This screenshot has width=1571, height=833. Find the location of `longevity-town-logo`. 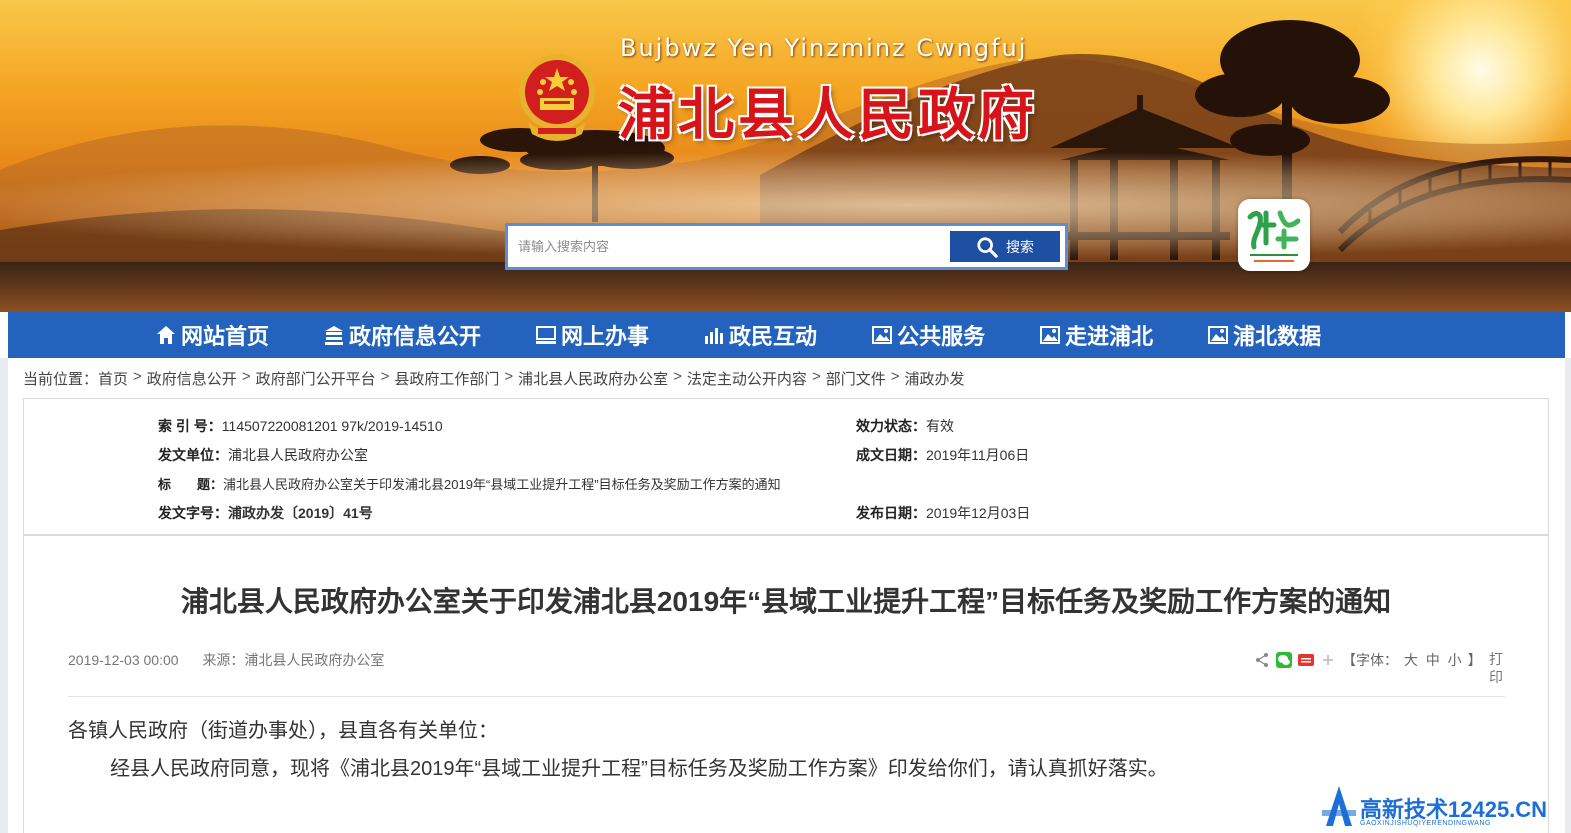

longevity-town-logo is located at coordinates (1274, 235).